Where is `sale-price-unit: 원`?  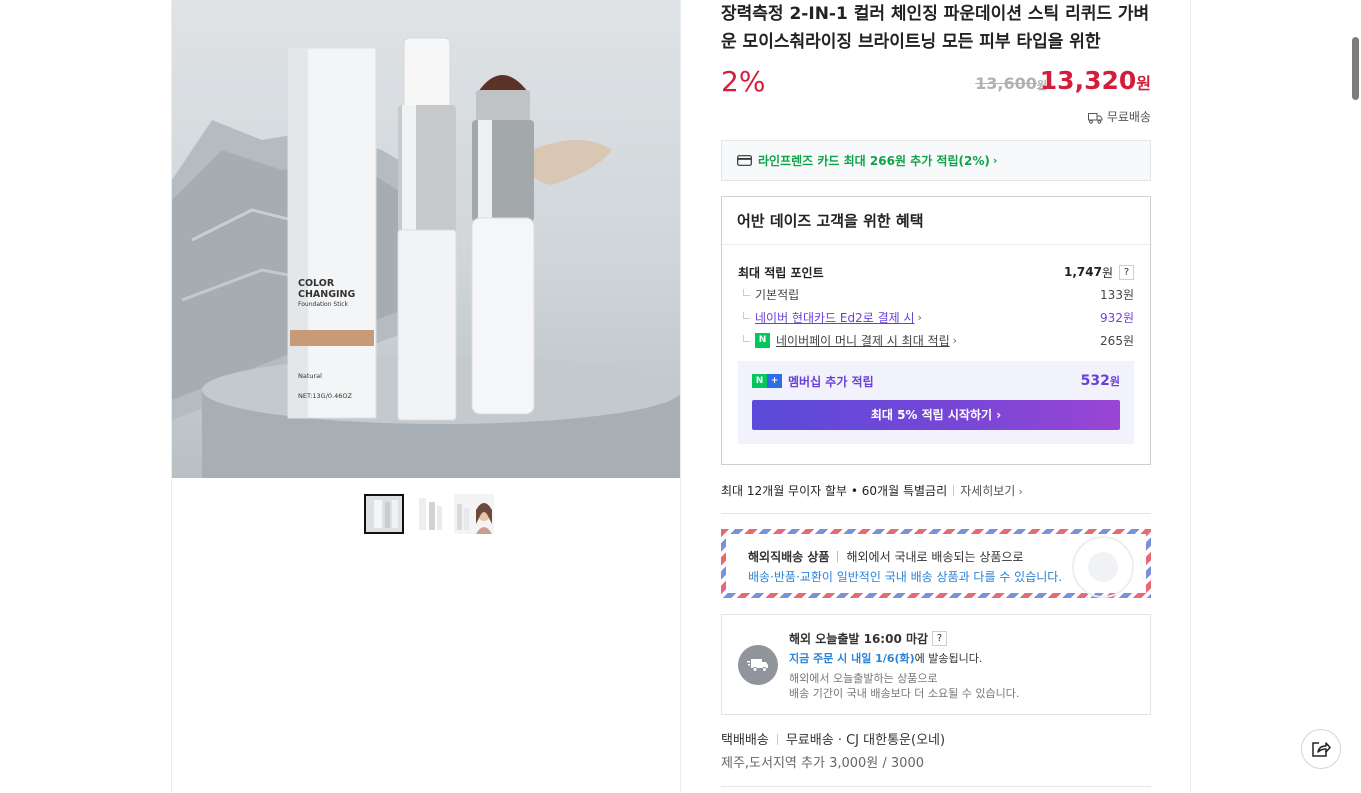
sale-price-unit: 원 is located at coordinates (1143, 83).